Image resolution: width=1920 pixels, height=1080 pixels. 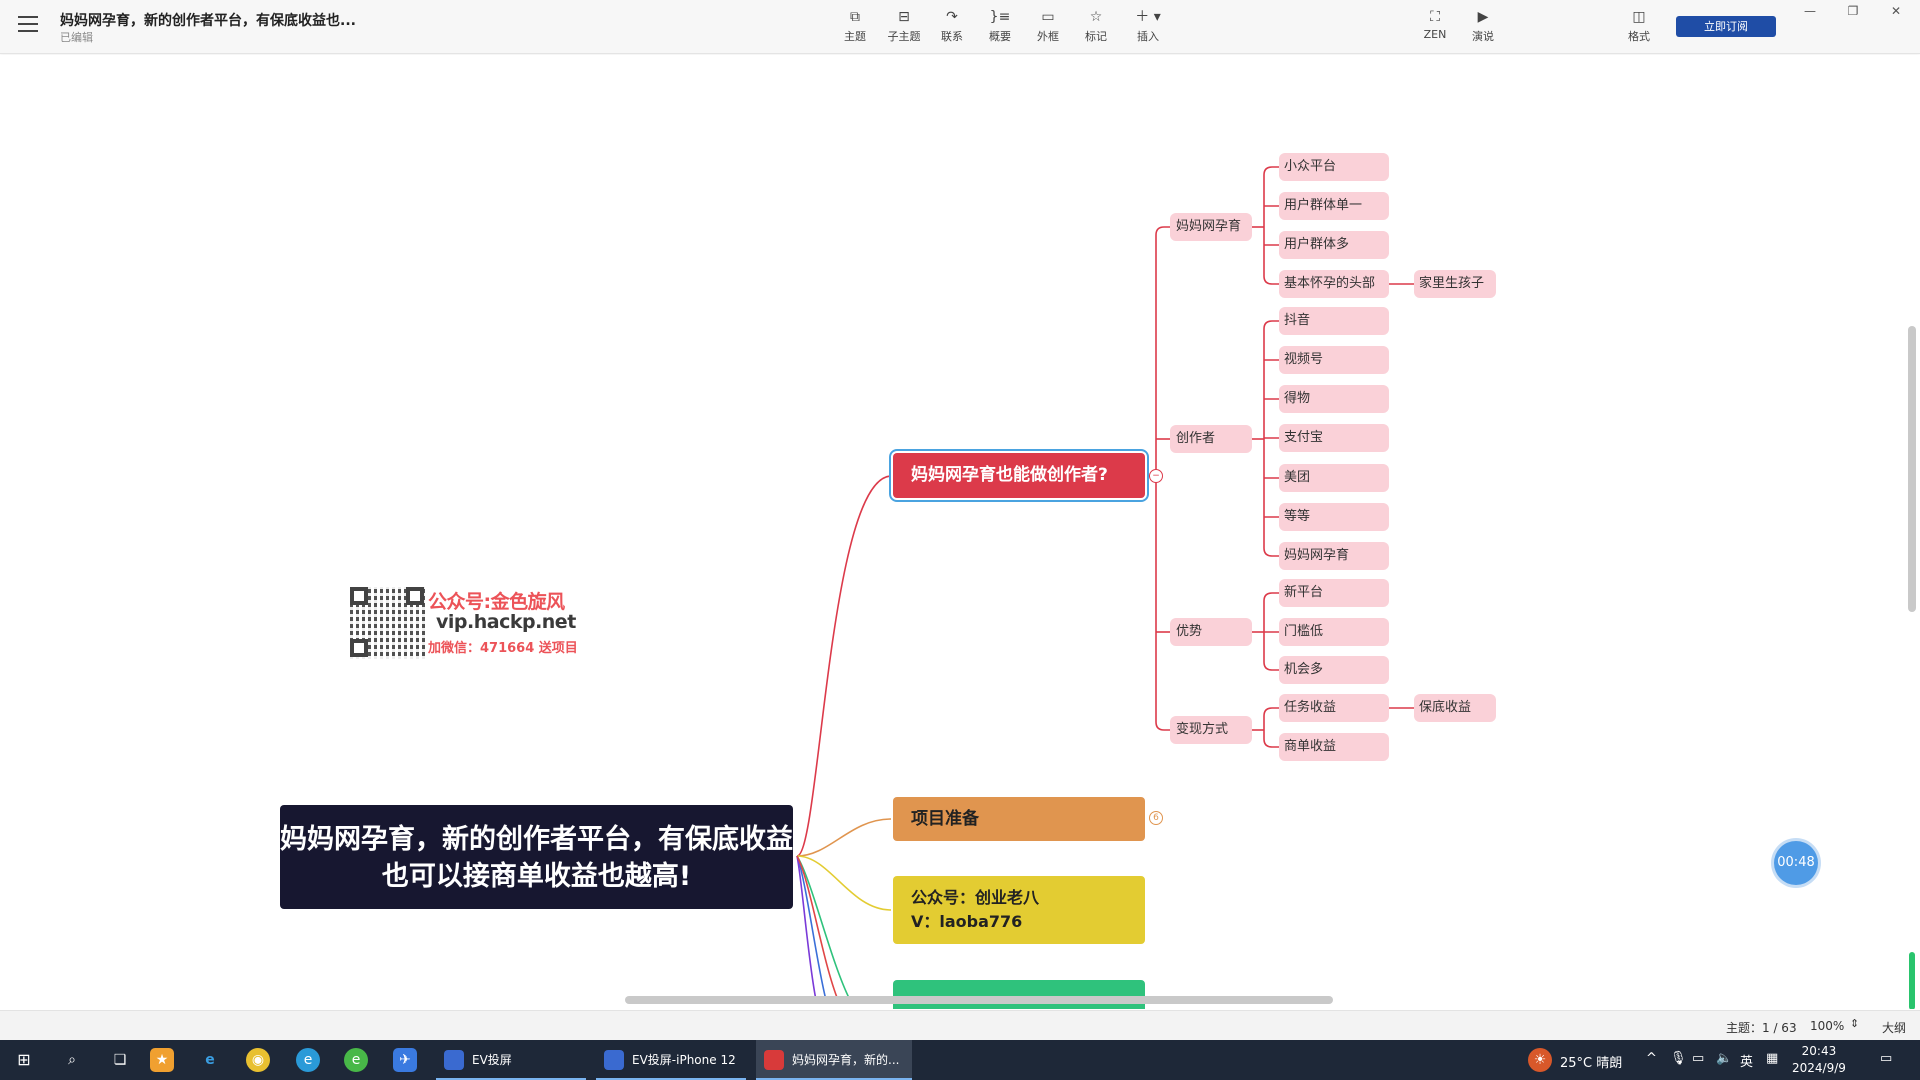 I want to click on scroll-indicator, so click(x=1912, y=980).